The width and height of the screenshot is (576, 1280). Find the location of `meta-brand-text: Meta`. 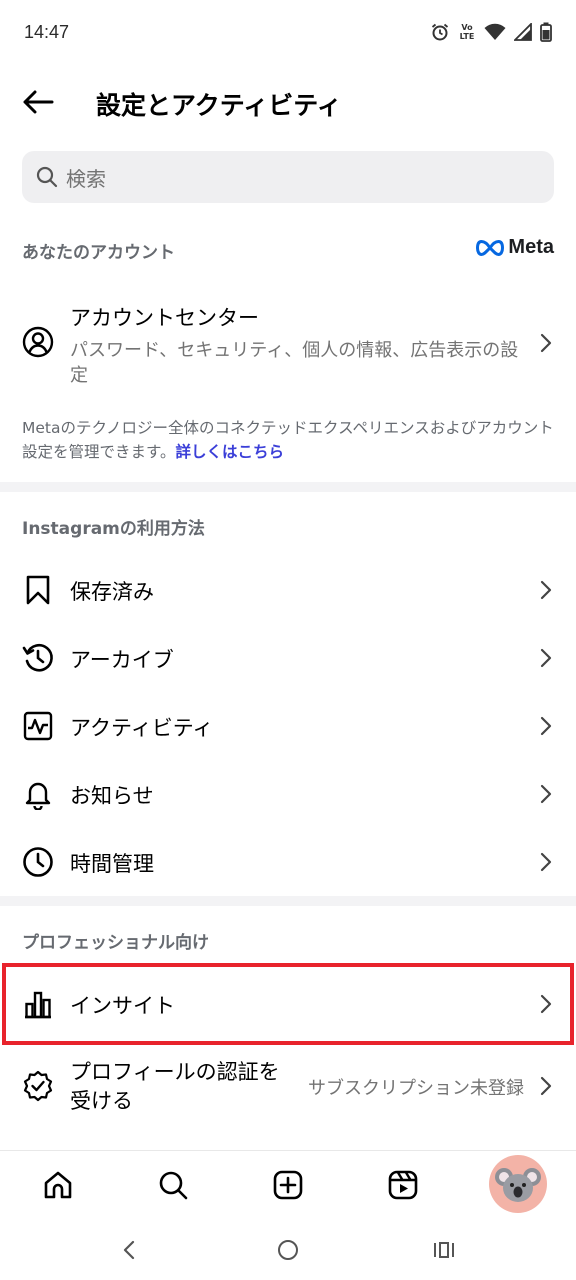

meta-brand-text: Meta is located at coordinates (531, 247).